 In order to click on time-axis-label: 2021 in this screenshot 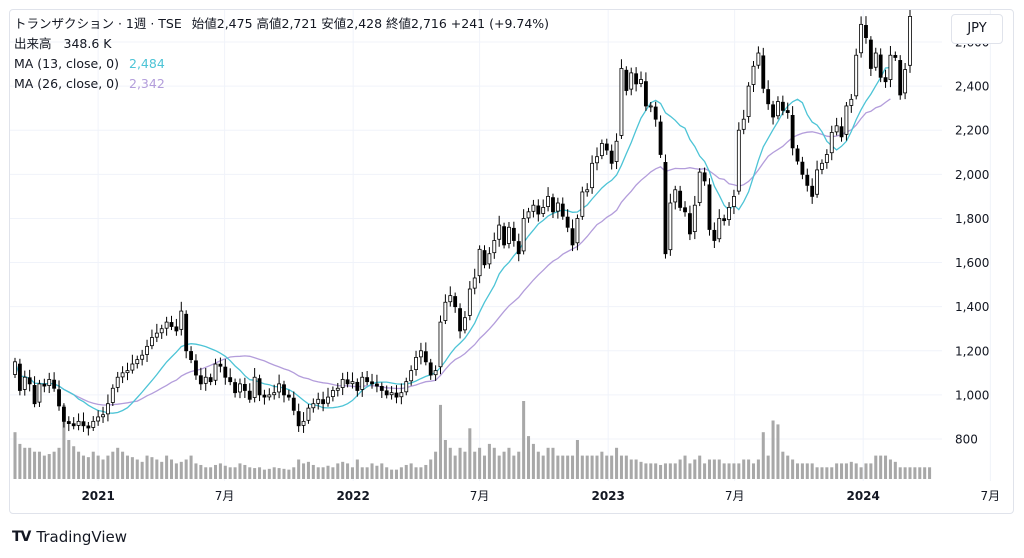, I will do `click(97, 496)`.